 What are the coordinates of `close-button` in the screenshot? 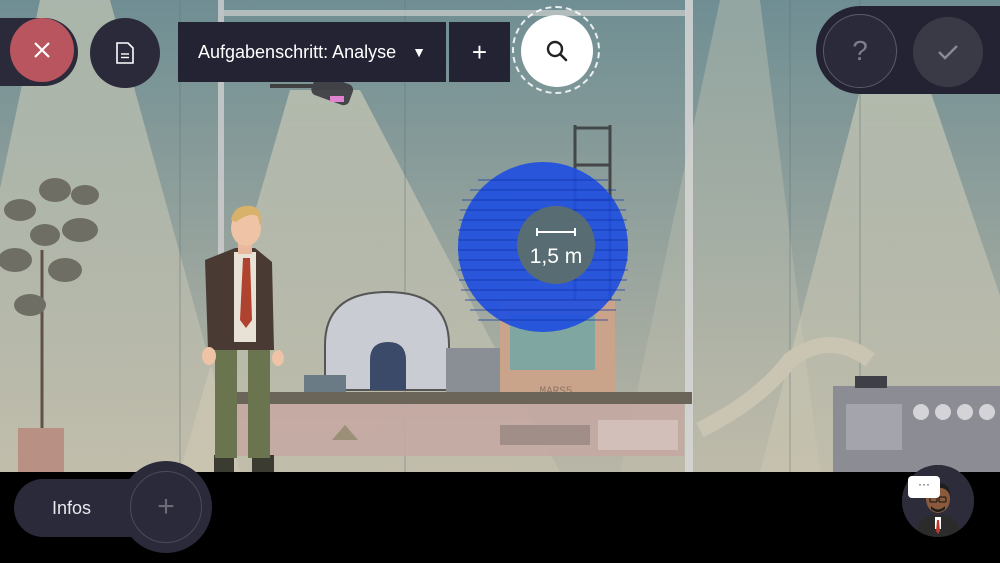 It's located at (42, 50).